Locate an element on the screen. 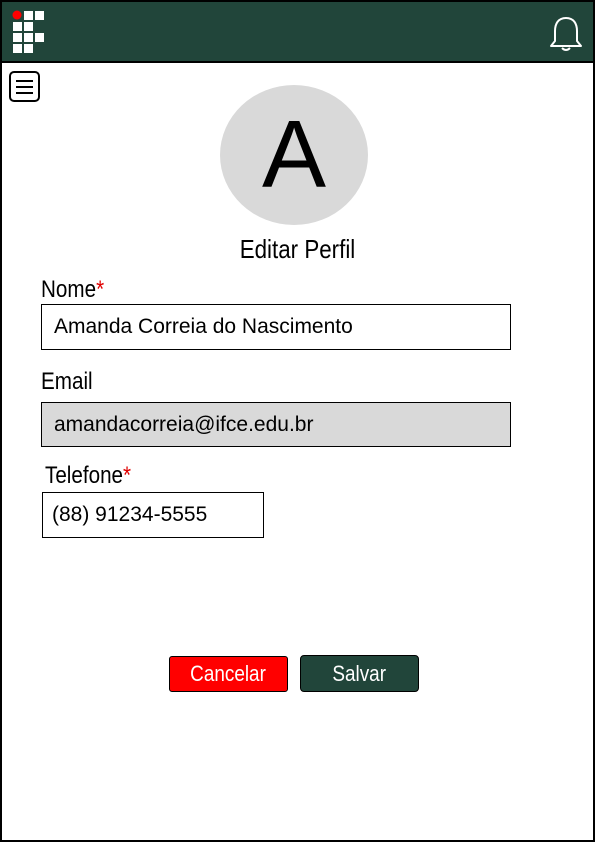  page-title: Editar Perfil is located at coordinates (297, 249).